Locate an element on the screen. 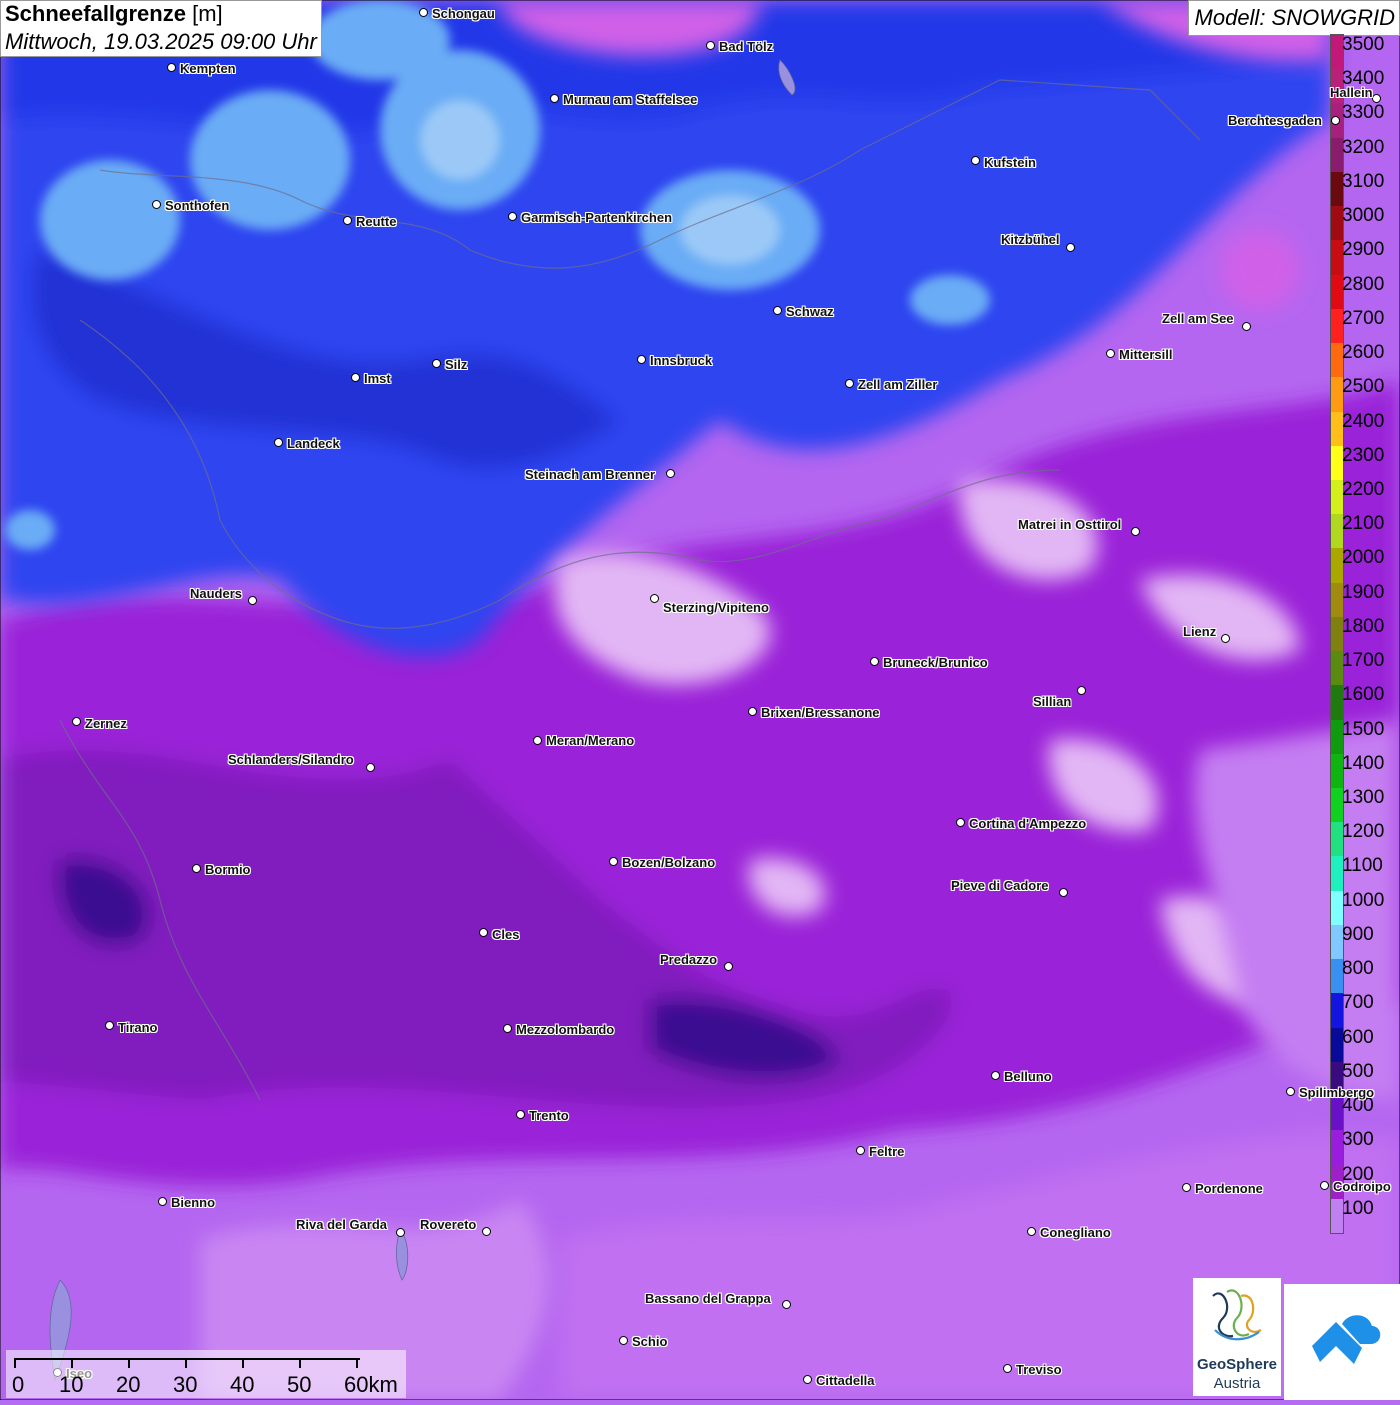 The width and height of the screenshot is (1400, 1405). geosphere-logo-text-1: GeoSphere is located at coordinates (1237, 1364).